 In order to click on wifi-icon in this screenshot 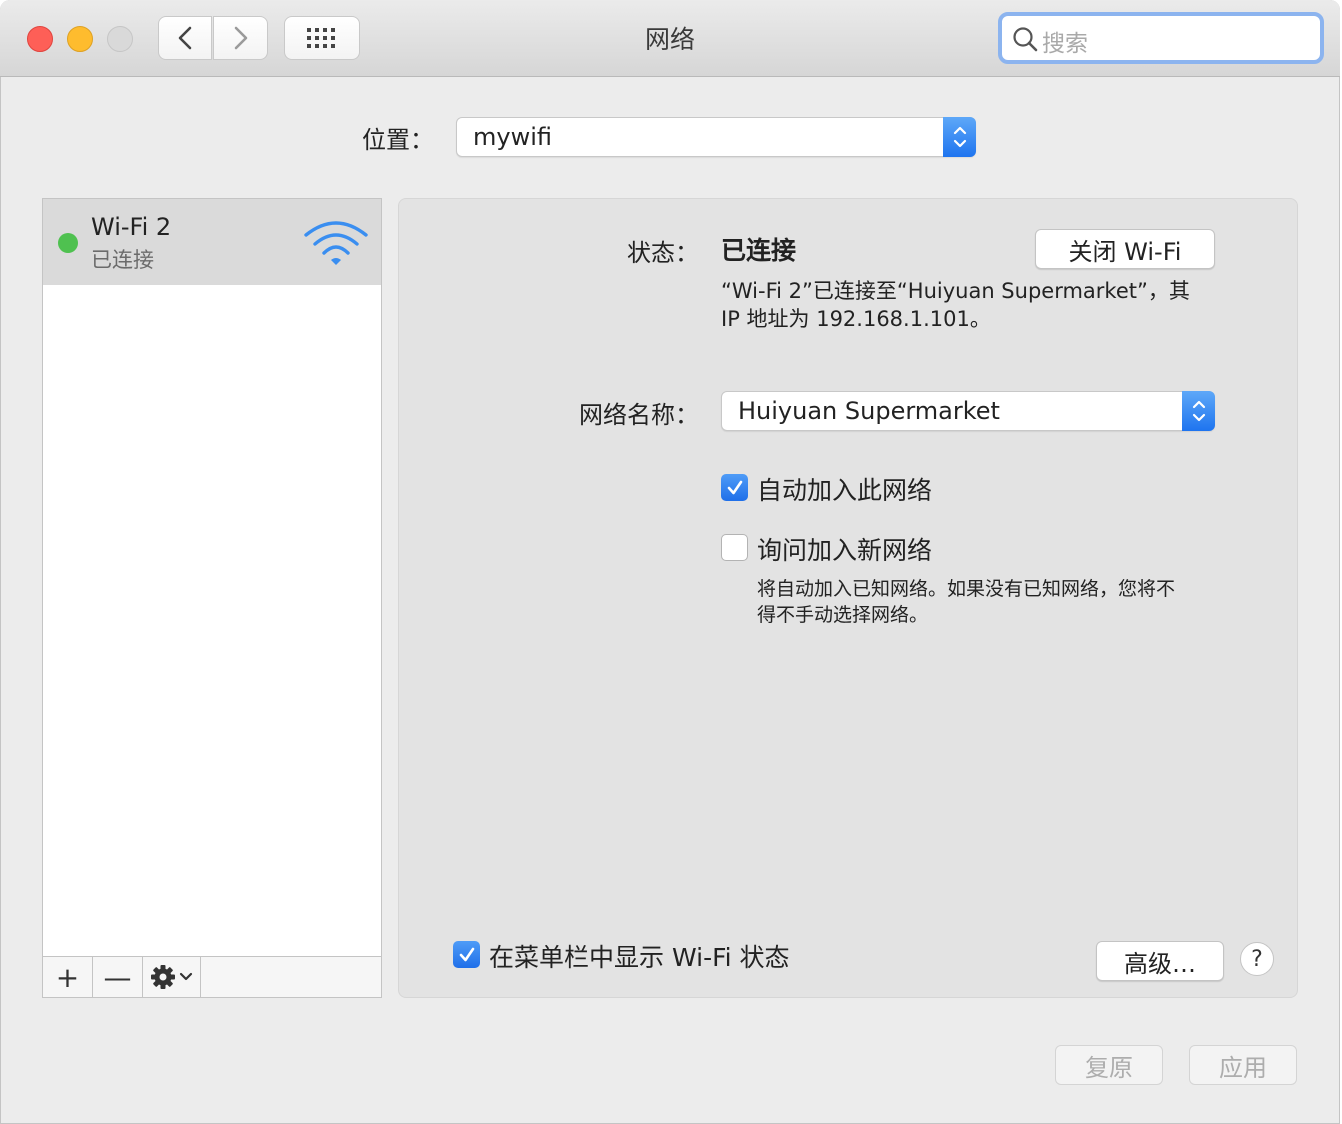, I will do `click(336, 243)`.